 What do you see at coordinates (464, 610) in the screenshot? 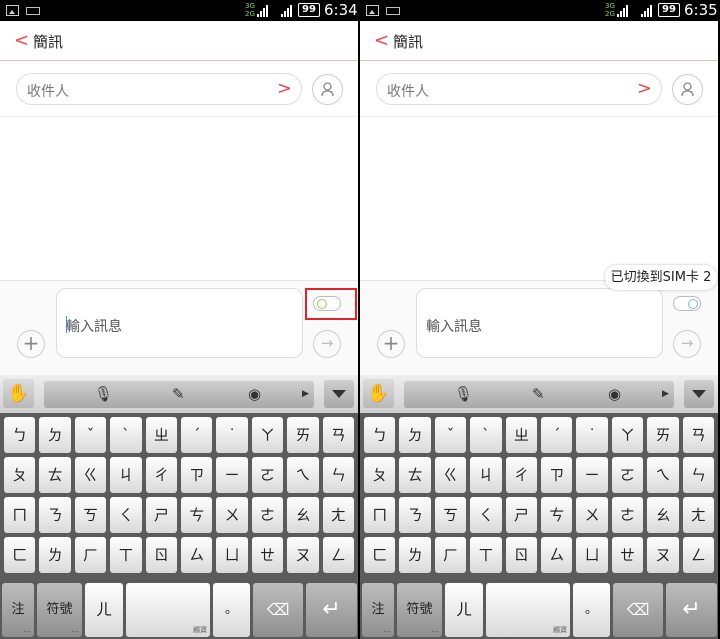
I see `key-er: ㄦ` at bounding box center [464, 610].